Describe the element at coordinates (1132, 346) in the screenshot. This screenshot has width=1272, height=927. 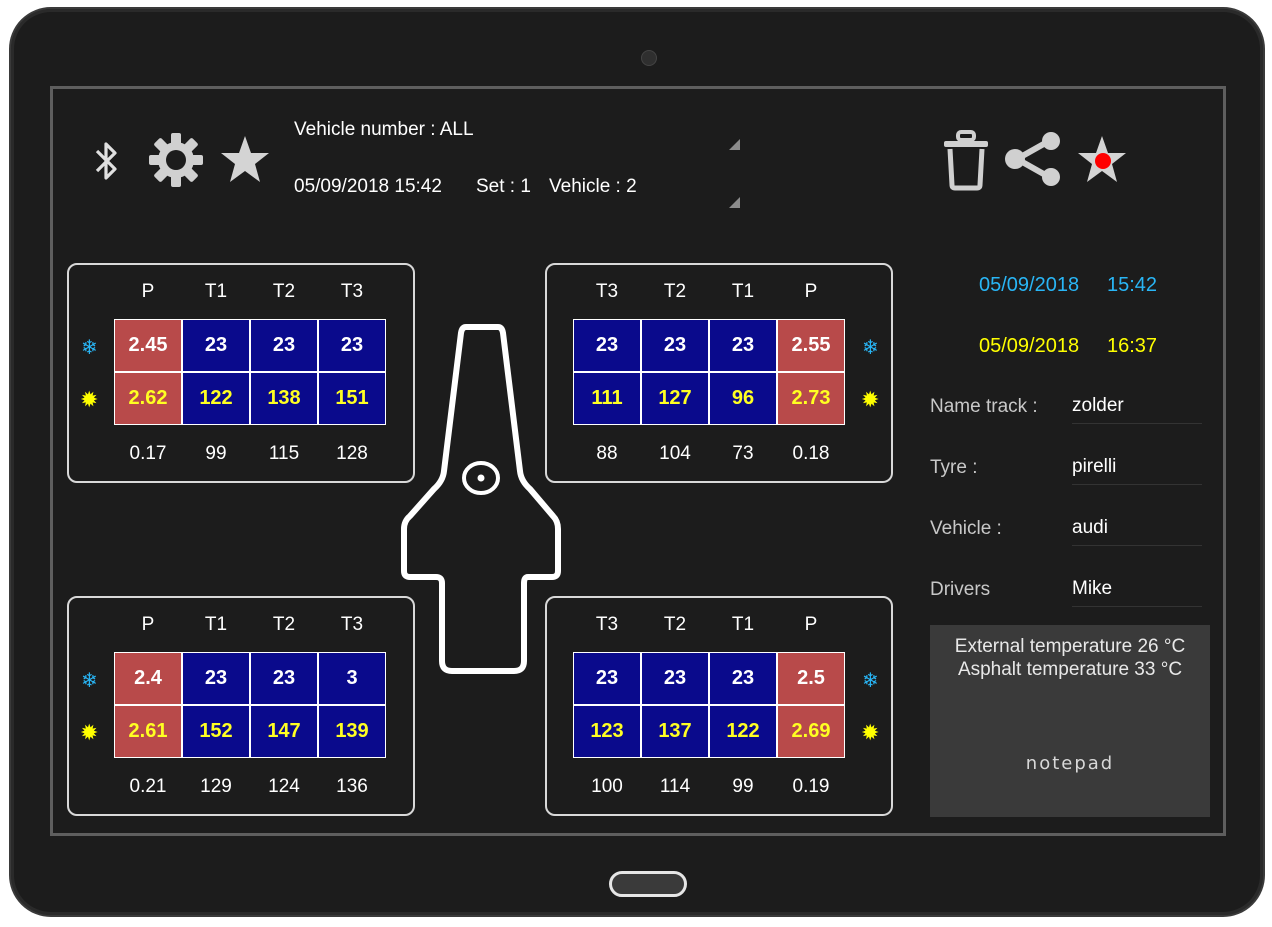
I see `end-time: 16:37` at that location.